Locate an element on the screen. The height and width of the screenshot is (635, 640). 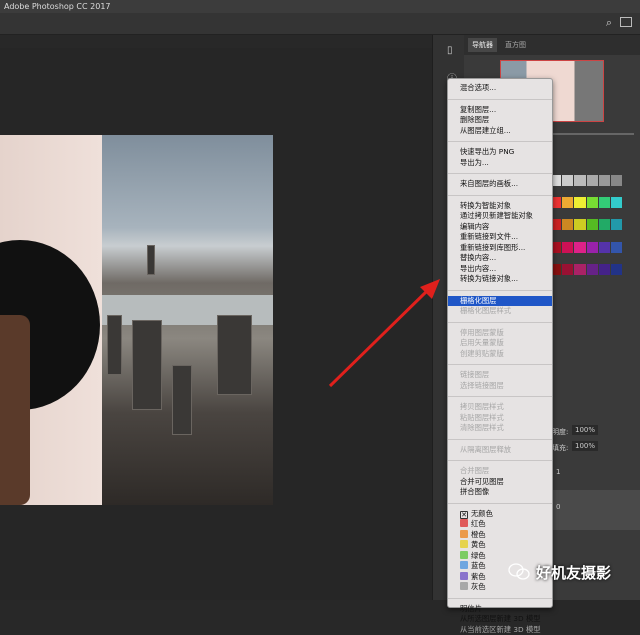
menu-item: 明信片 is located at coordinates (500, 609).